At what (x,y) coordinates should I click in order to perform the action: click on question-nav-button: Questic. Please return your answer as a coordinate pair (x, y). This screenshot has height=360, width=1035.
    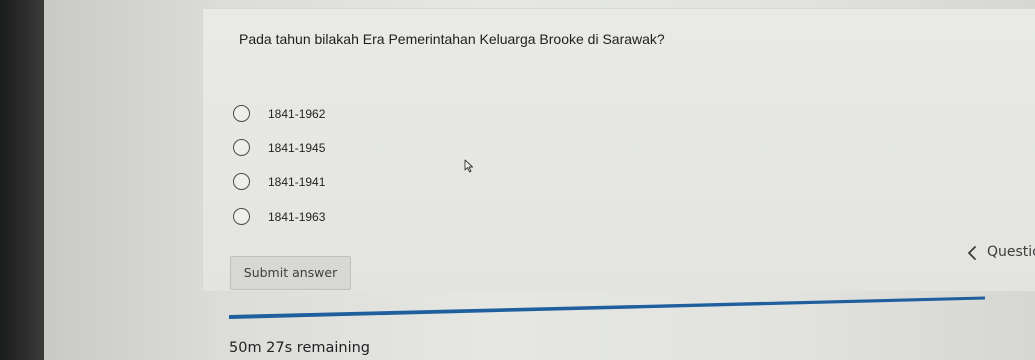
    Looking at the image, I should click on (1000, 253).